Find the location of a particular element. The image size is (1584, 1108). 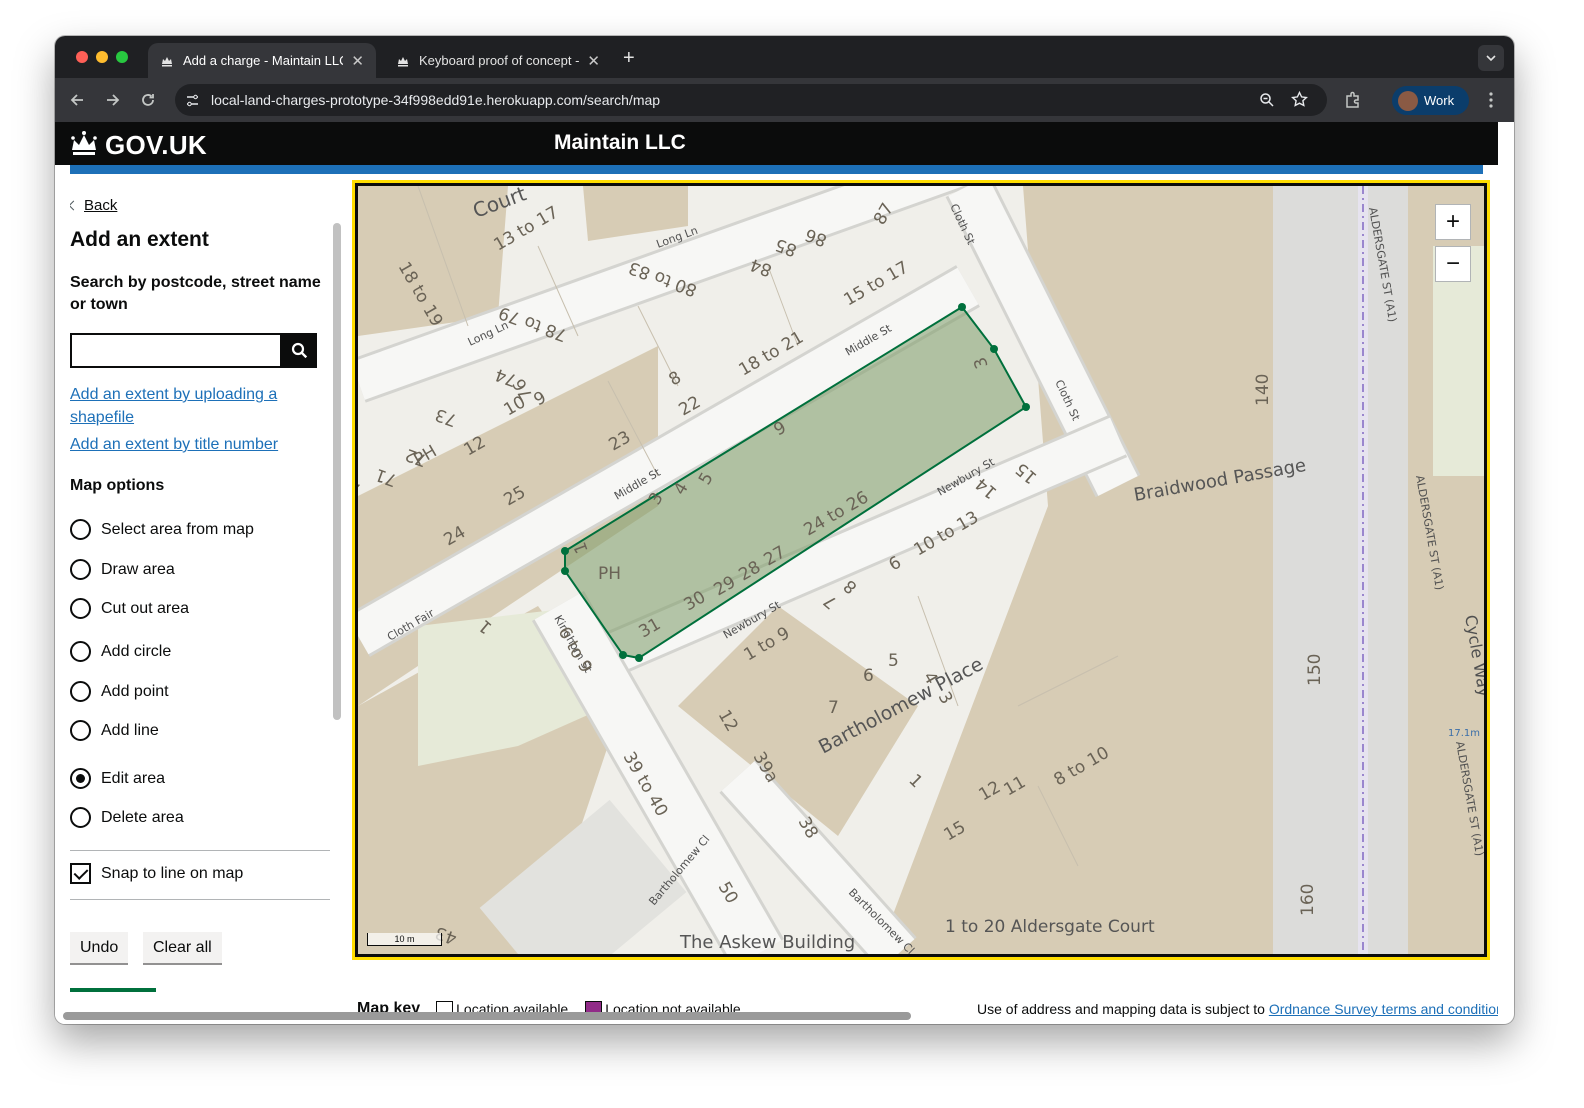

tab-title: Add a charge - Maintain LLC is located at coordinates (263, 60).